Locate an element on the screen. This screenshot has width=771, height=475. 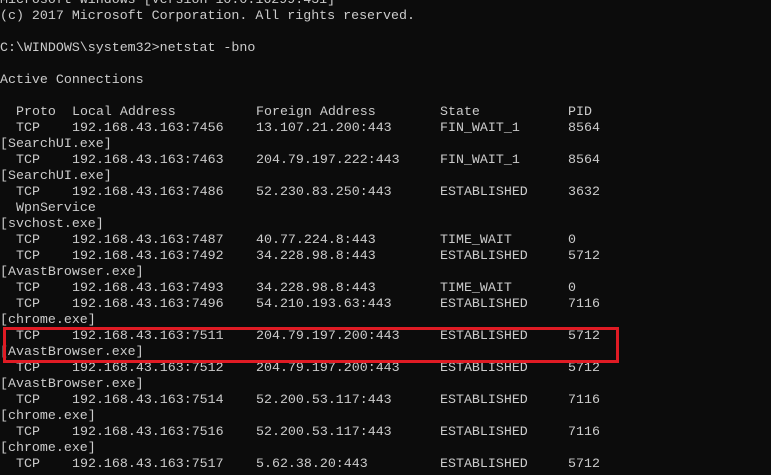
local-address-cell: 192.168.43.163:7496 is located at coordinates (148, 303).